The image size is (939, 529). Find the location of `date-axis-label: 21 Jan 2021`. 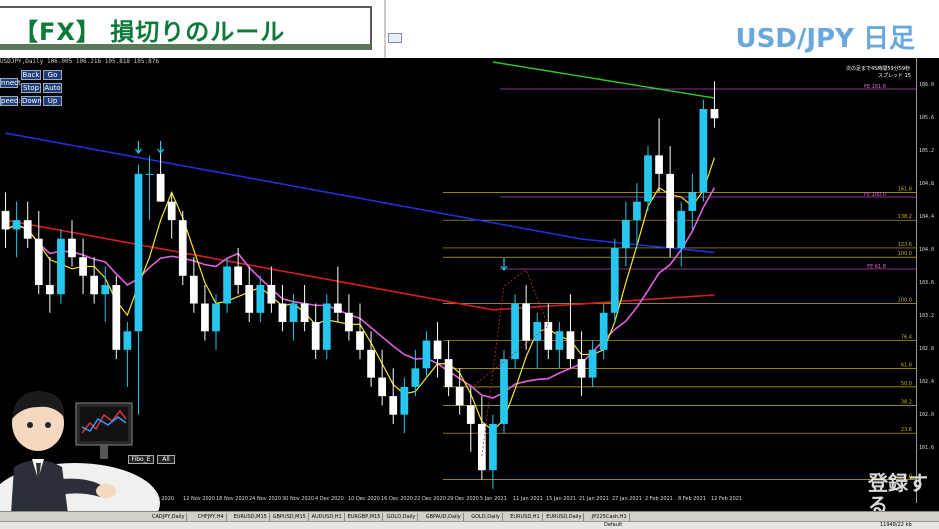

date-axis-label: 21 Jan 2021 is located at coordinates (594, 499).